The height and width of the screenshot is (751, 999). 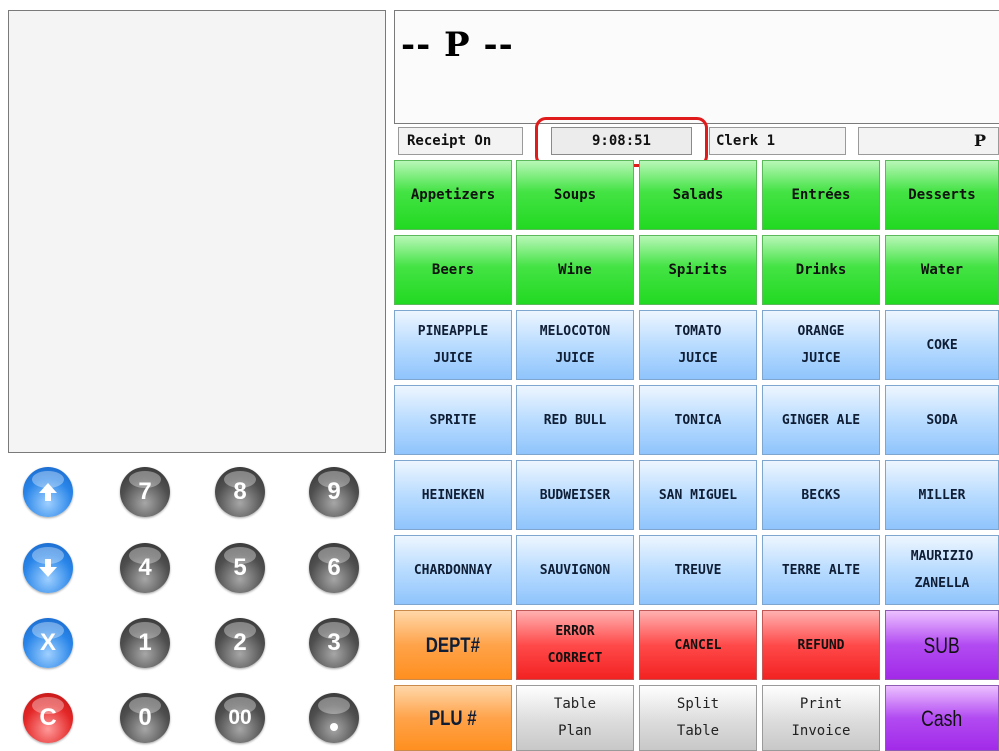 I want to click on key-1-button: 1, so click(x=145, y=643).